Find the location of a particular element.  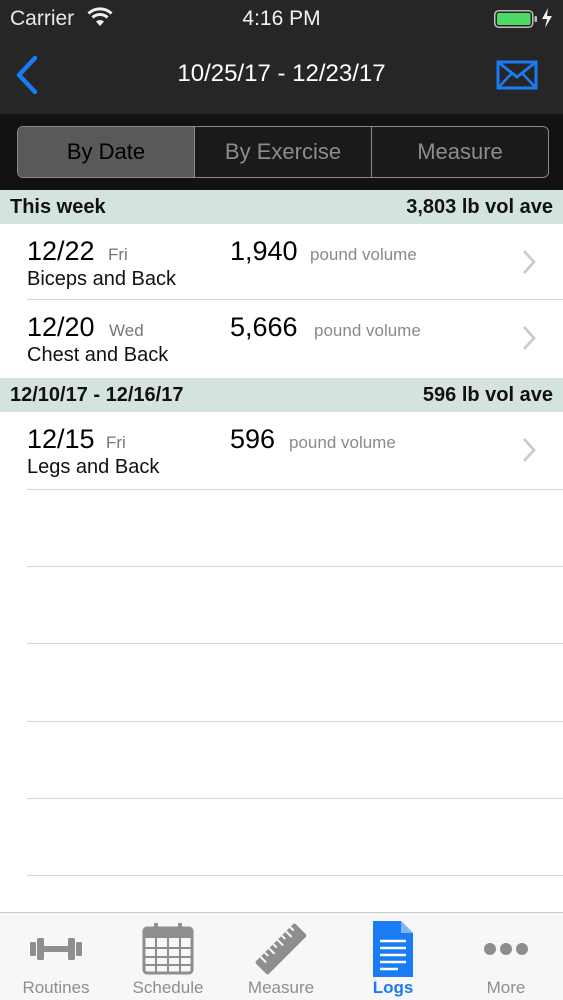

section-summary: 596 lb vol ave is located at coordinates (487, 395).